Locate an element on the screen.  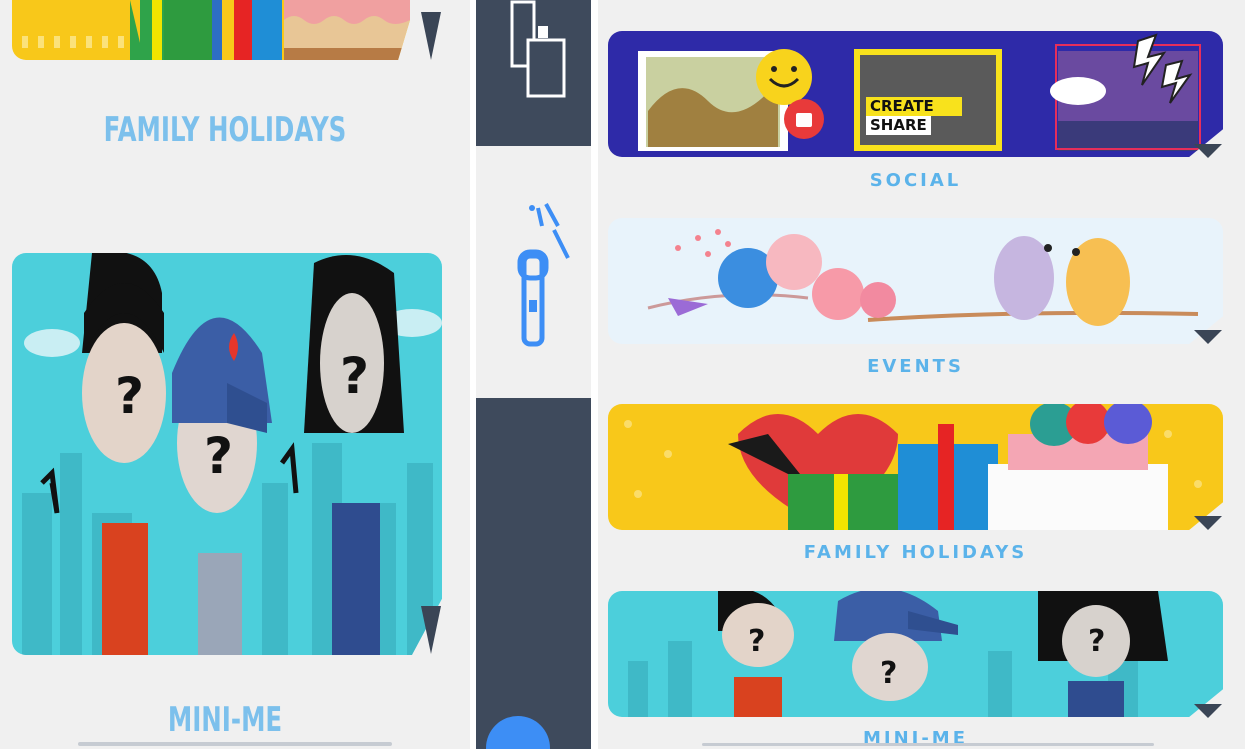
family-holidays-card-partial is located at coordinates (211, 30).